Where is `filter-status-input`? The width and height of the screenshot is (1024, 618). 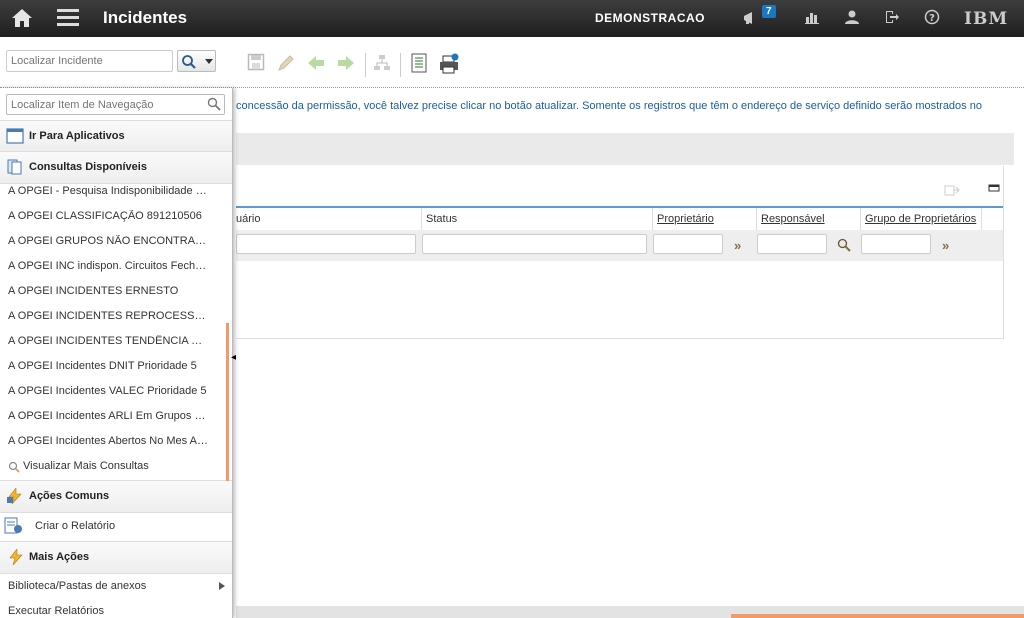 filter-status-input is located at coordinates (534, 244).